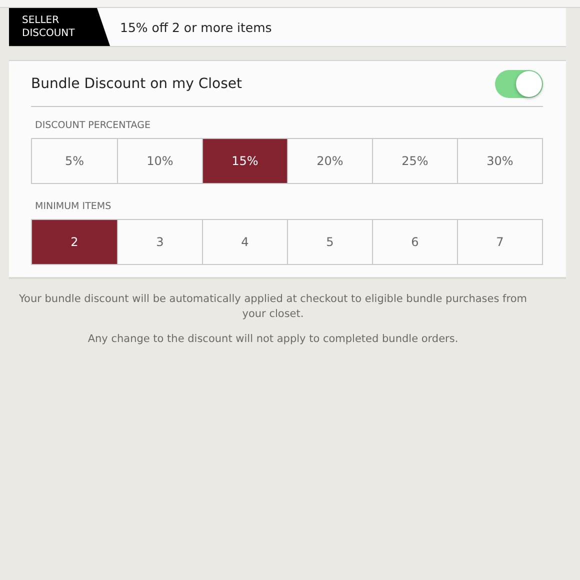 This screenshot has height=580, width=580. What do you see at coordinates (273, 339) in the screenshot?
I see `info-text: Any change to the discount will not apply to completed bundle orders.` at bounding box center [273, 339].